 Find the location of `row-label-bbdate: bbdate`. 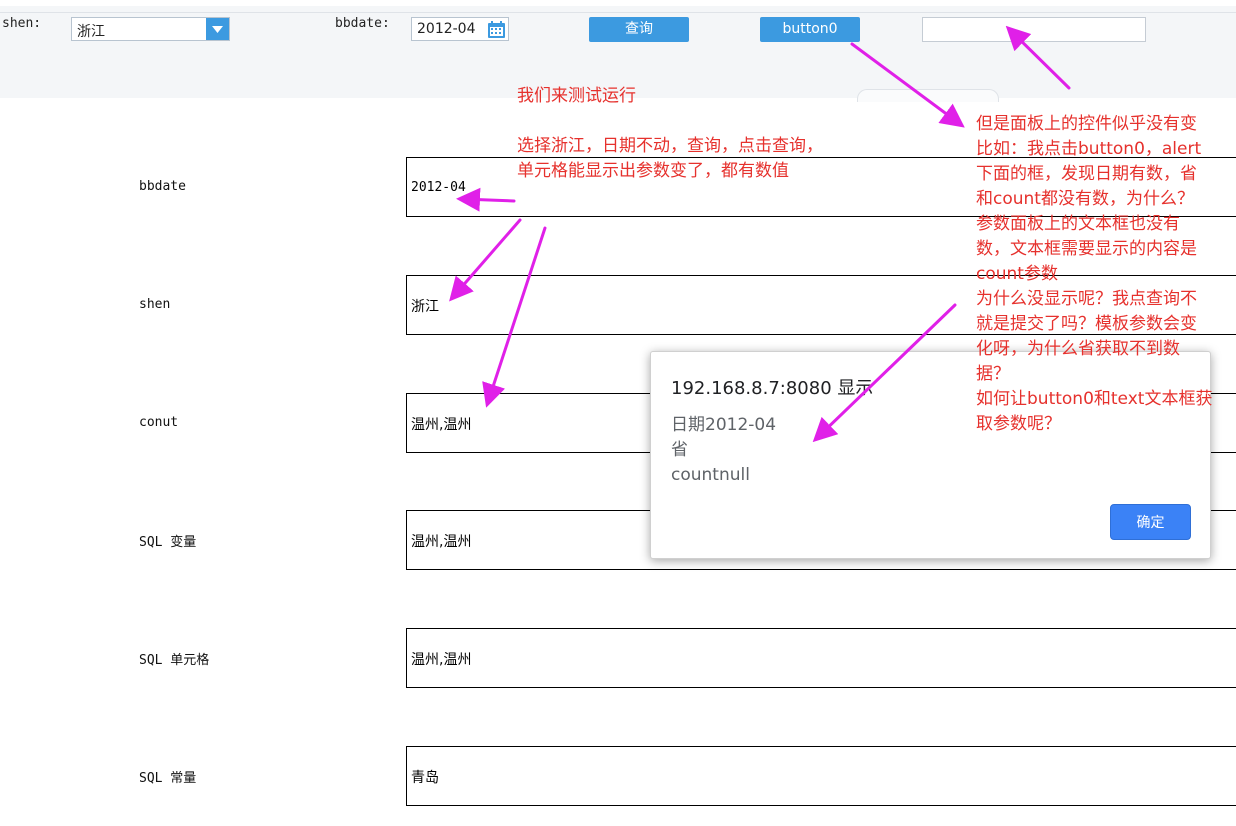

row-label-bbdate: bbdate is located at coordinates (162, 186).